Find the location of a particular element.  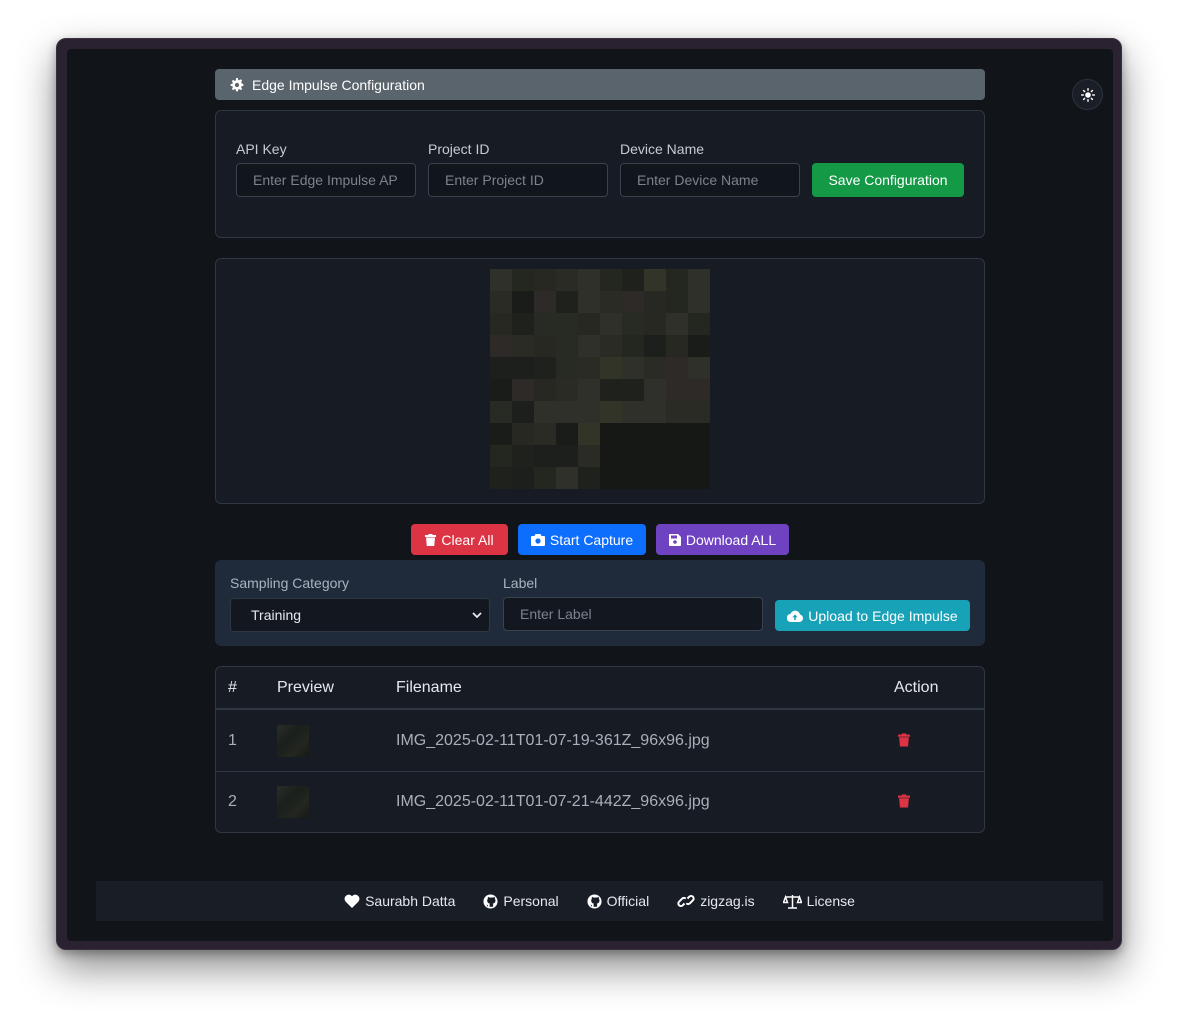

footer-link-label: Saurabh Datta is located at coordinates (410, 901).